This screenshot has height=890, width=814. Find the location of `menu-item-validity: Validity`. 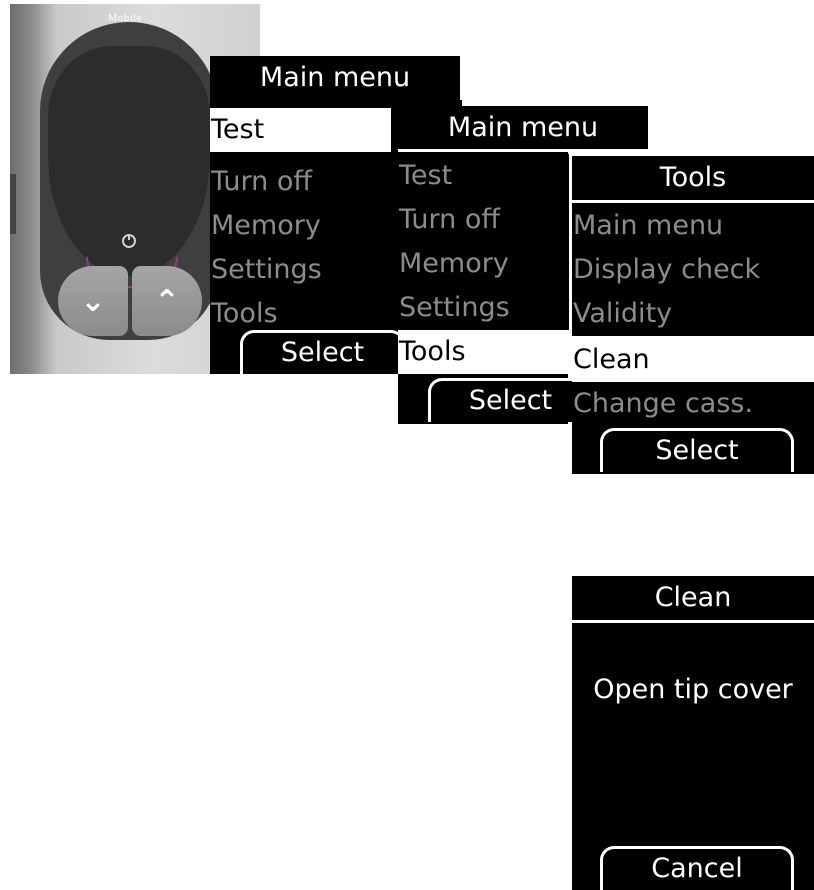

menu-item-validity: Validity is located at coordinates (693, 314).